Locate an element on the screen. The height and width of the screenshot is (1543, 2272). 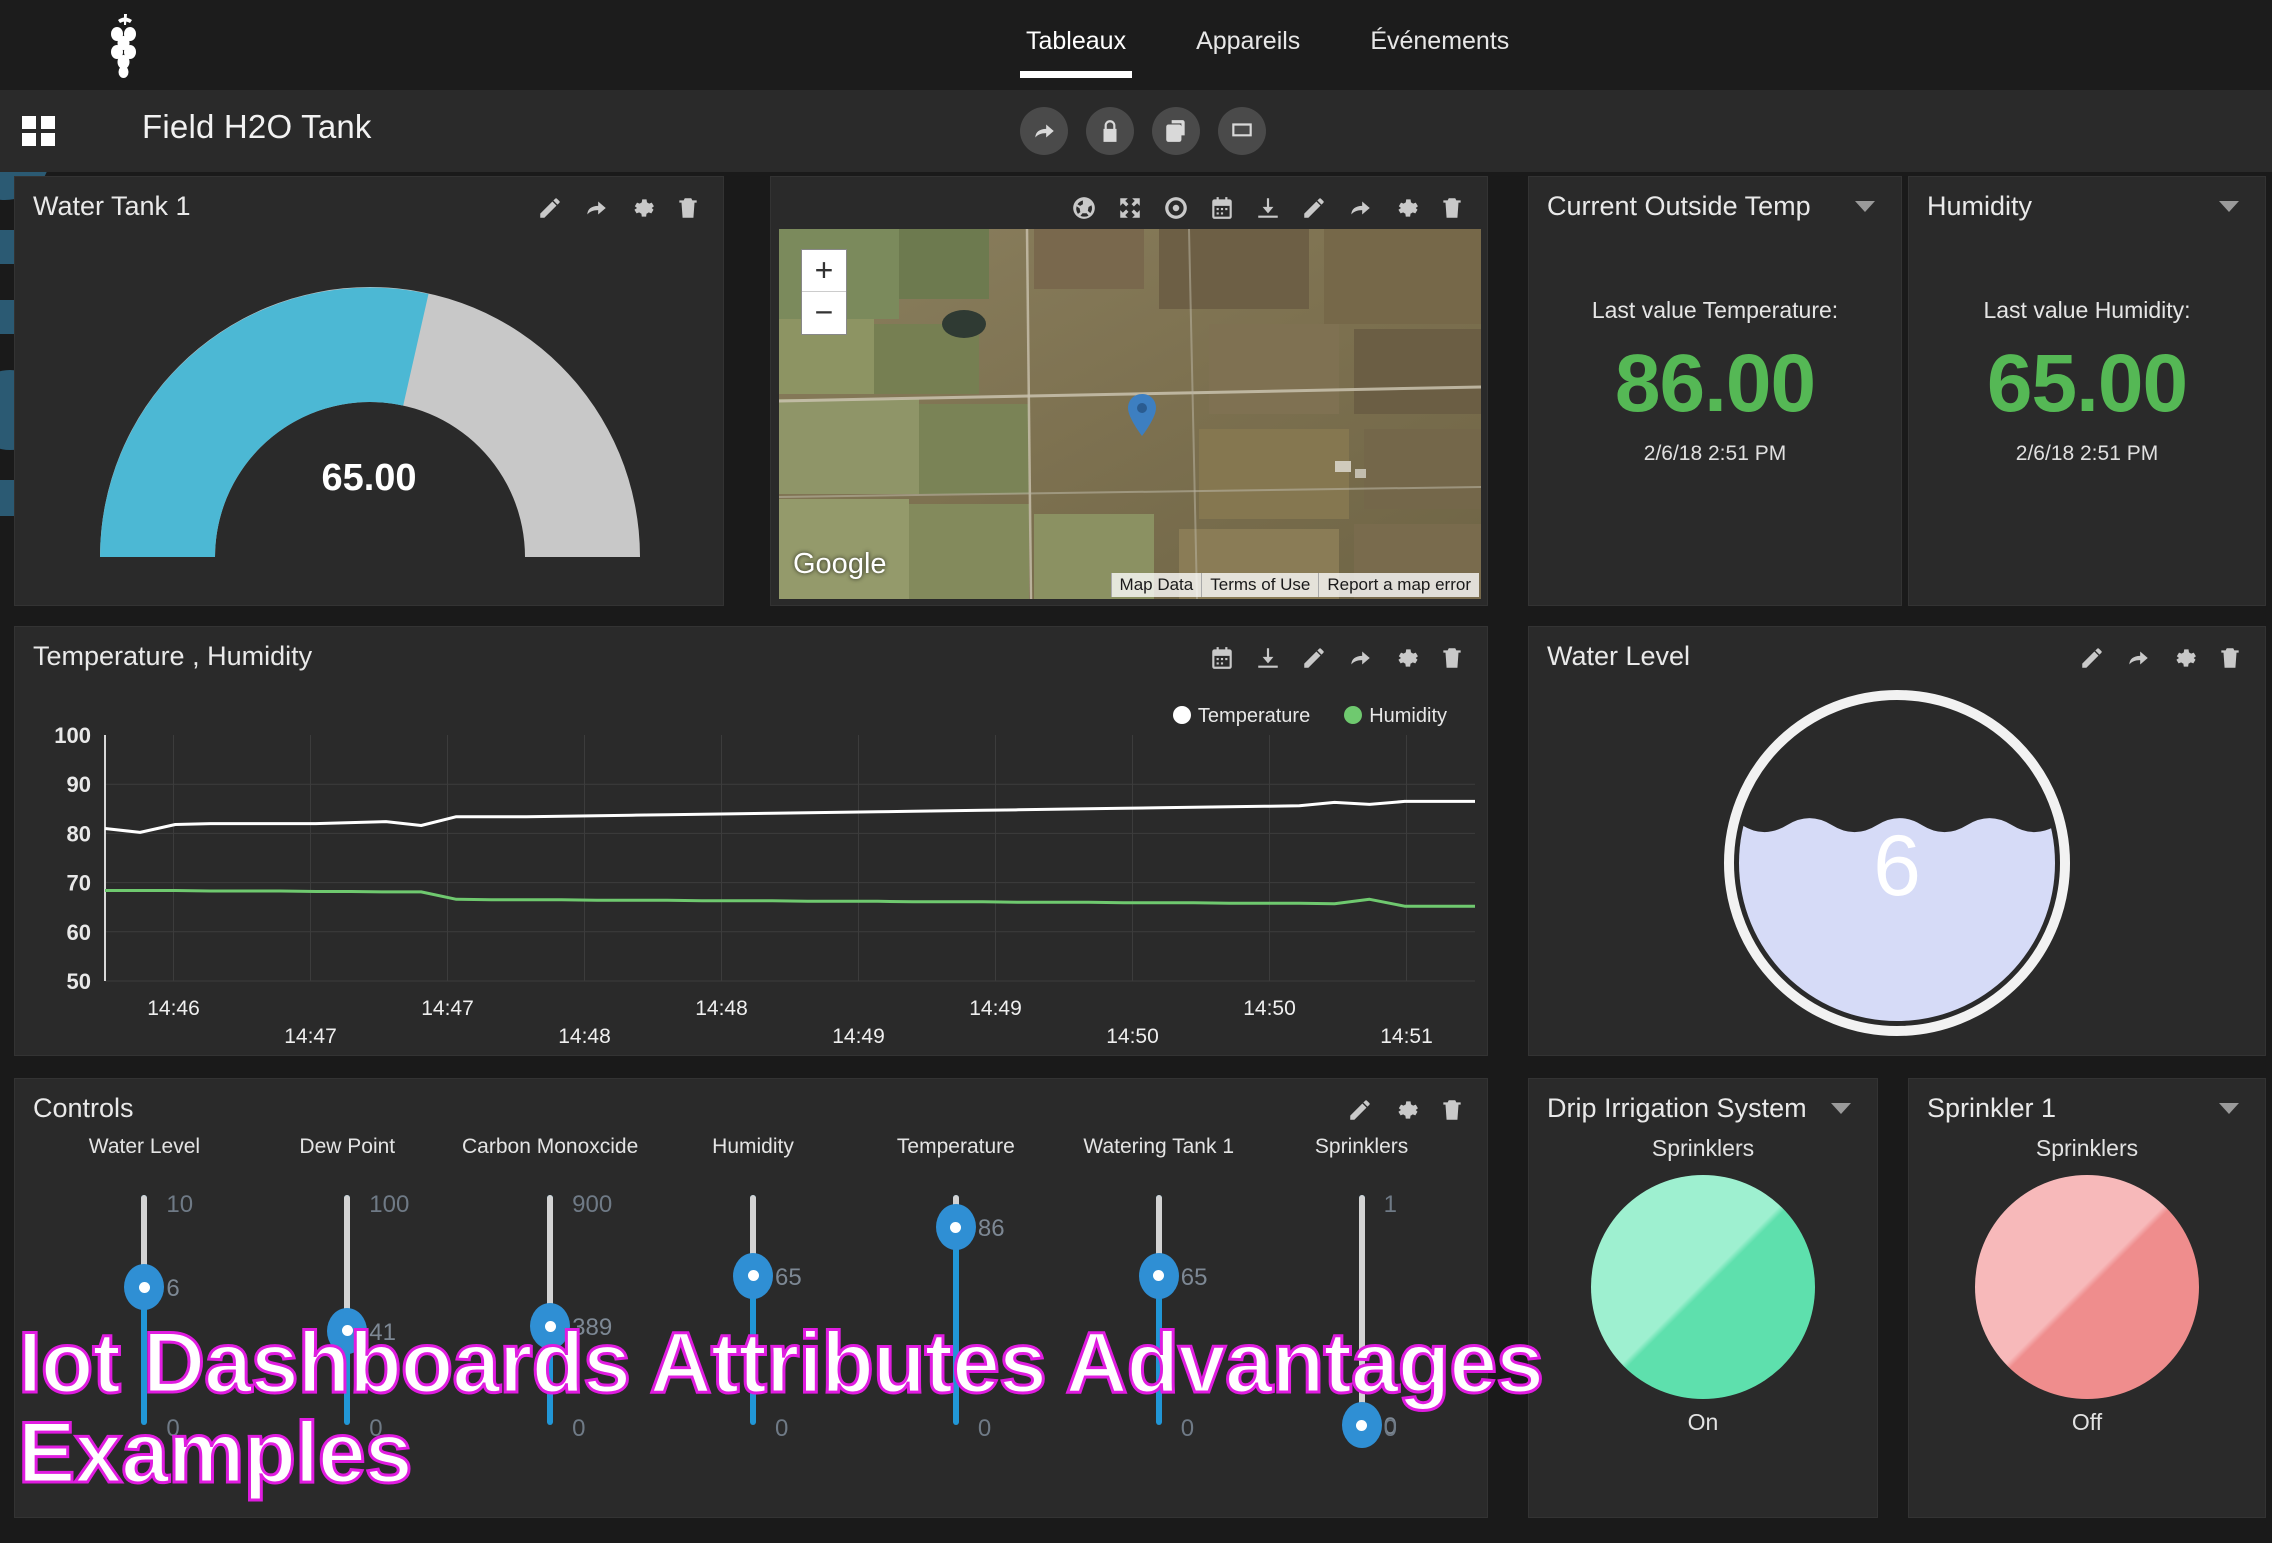
lock-icon is located at coordinates (1110, 131).